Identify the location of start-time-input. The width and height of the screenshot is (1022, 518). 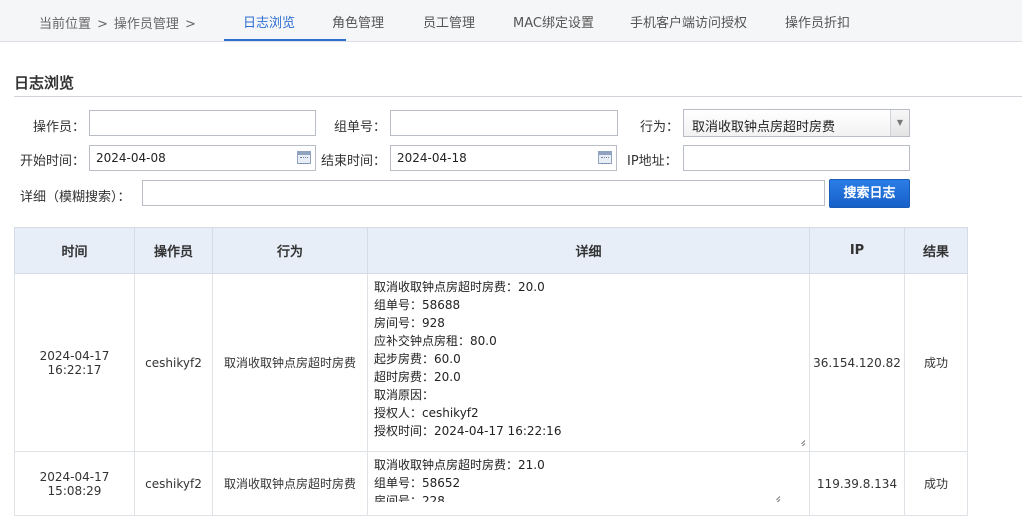
(202, 158).